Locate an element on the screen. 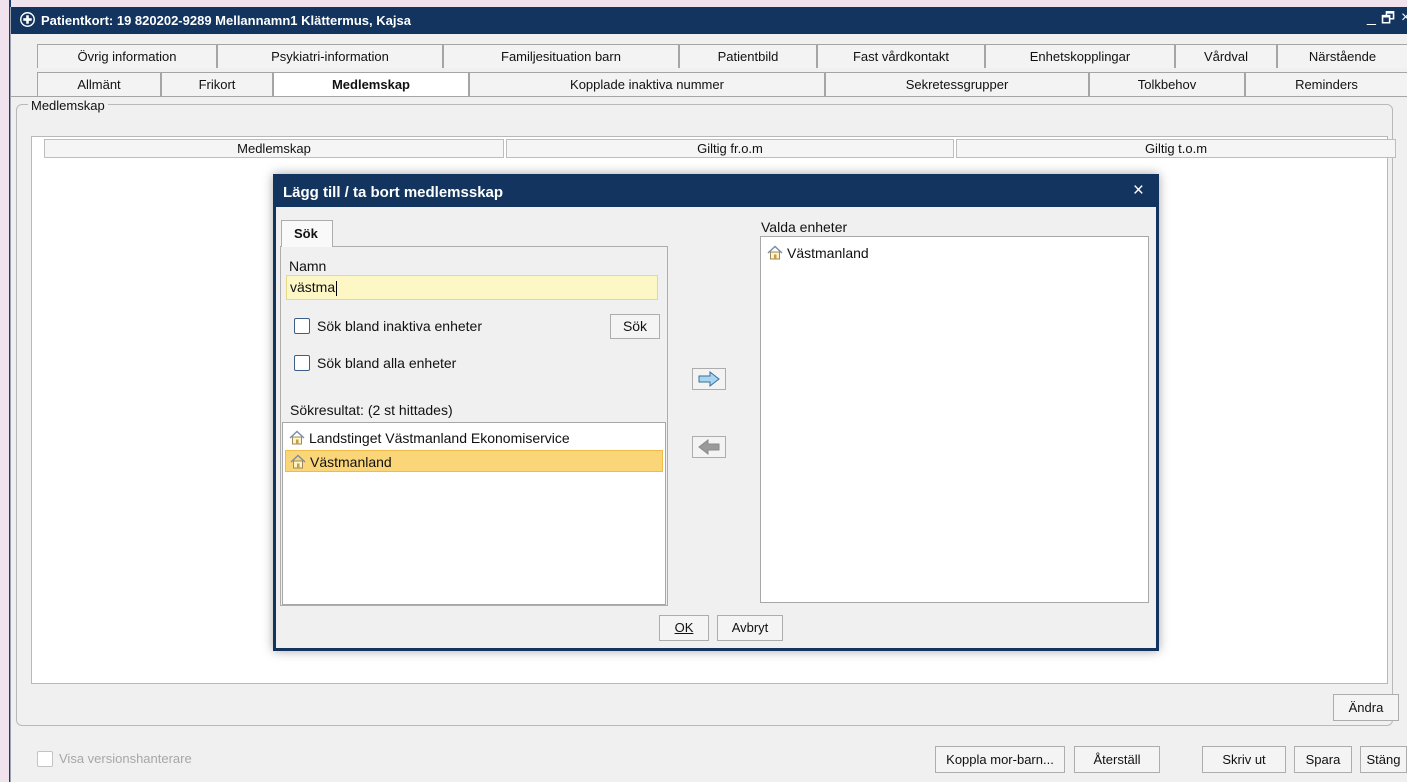  tab-psykiatri-information: Psykiatri-information is located at coordinates (330, 56).